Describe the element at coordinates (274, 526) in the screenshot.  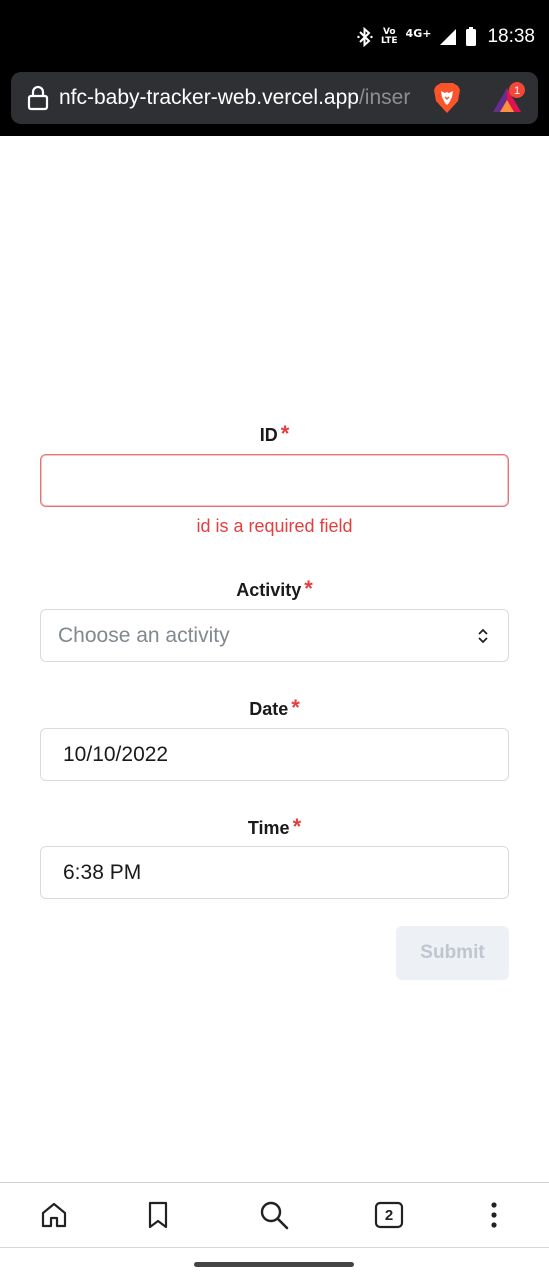
I see `id-error-message: id is a required field` at that location.